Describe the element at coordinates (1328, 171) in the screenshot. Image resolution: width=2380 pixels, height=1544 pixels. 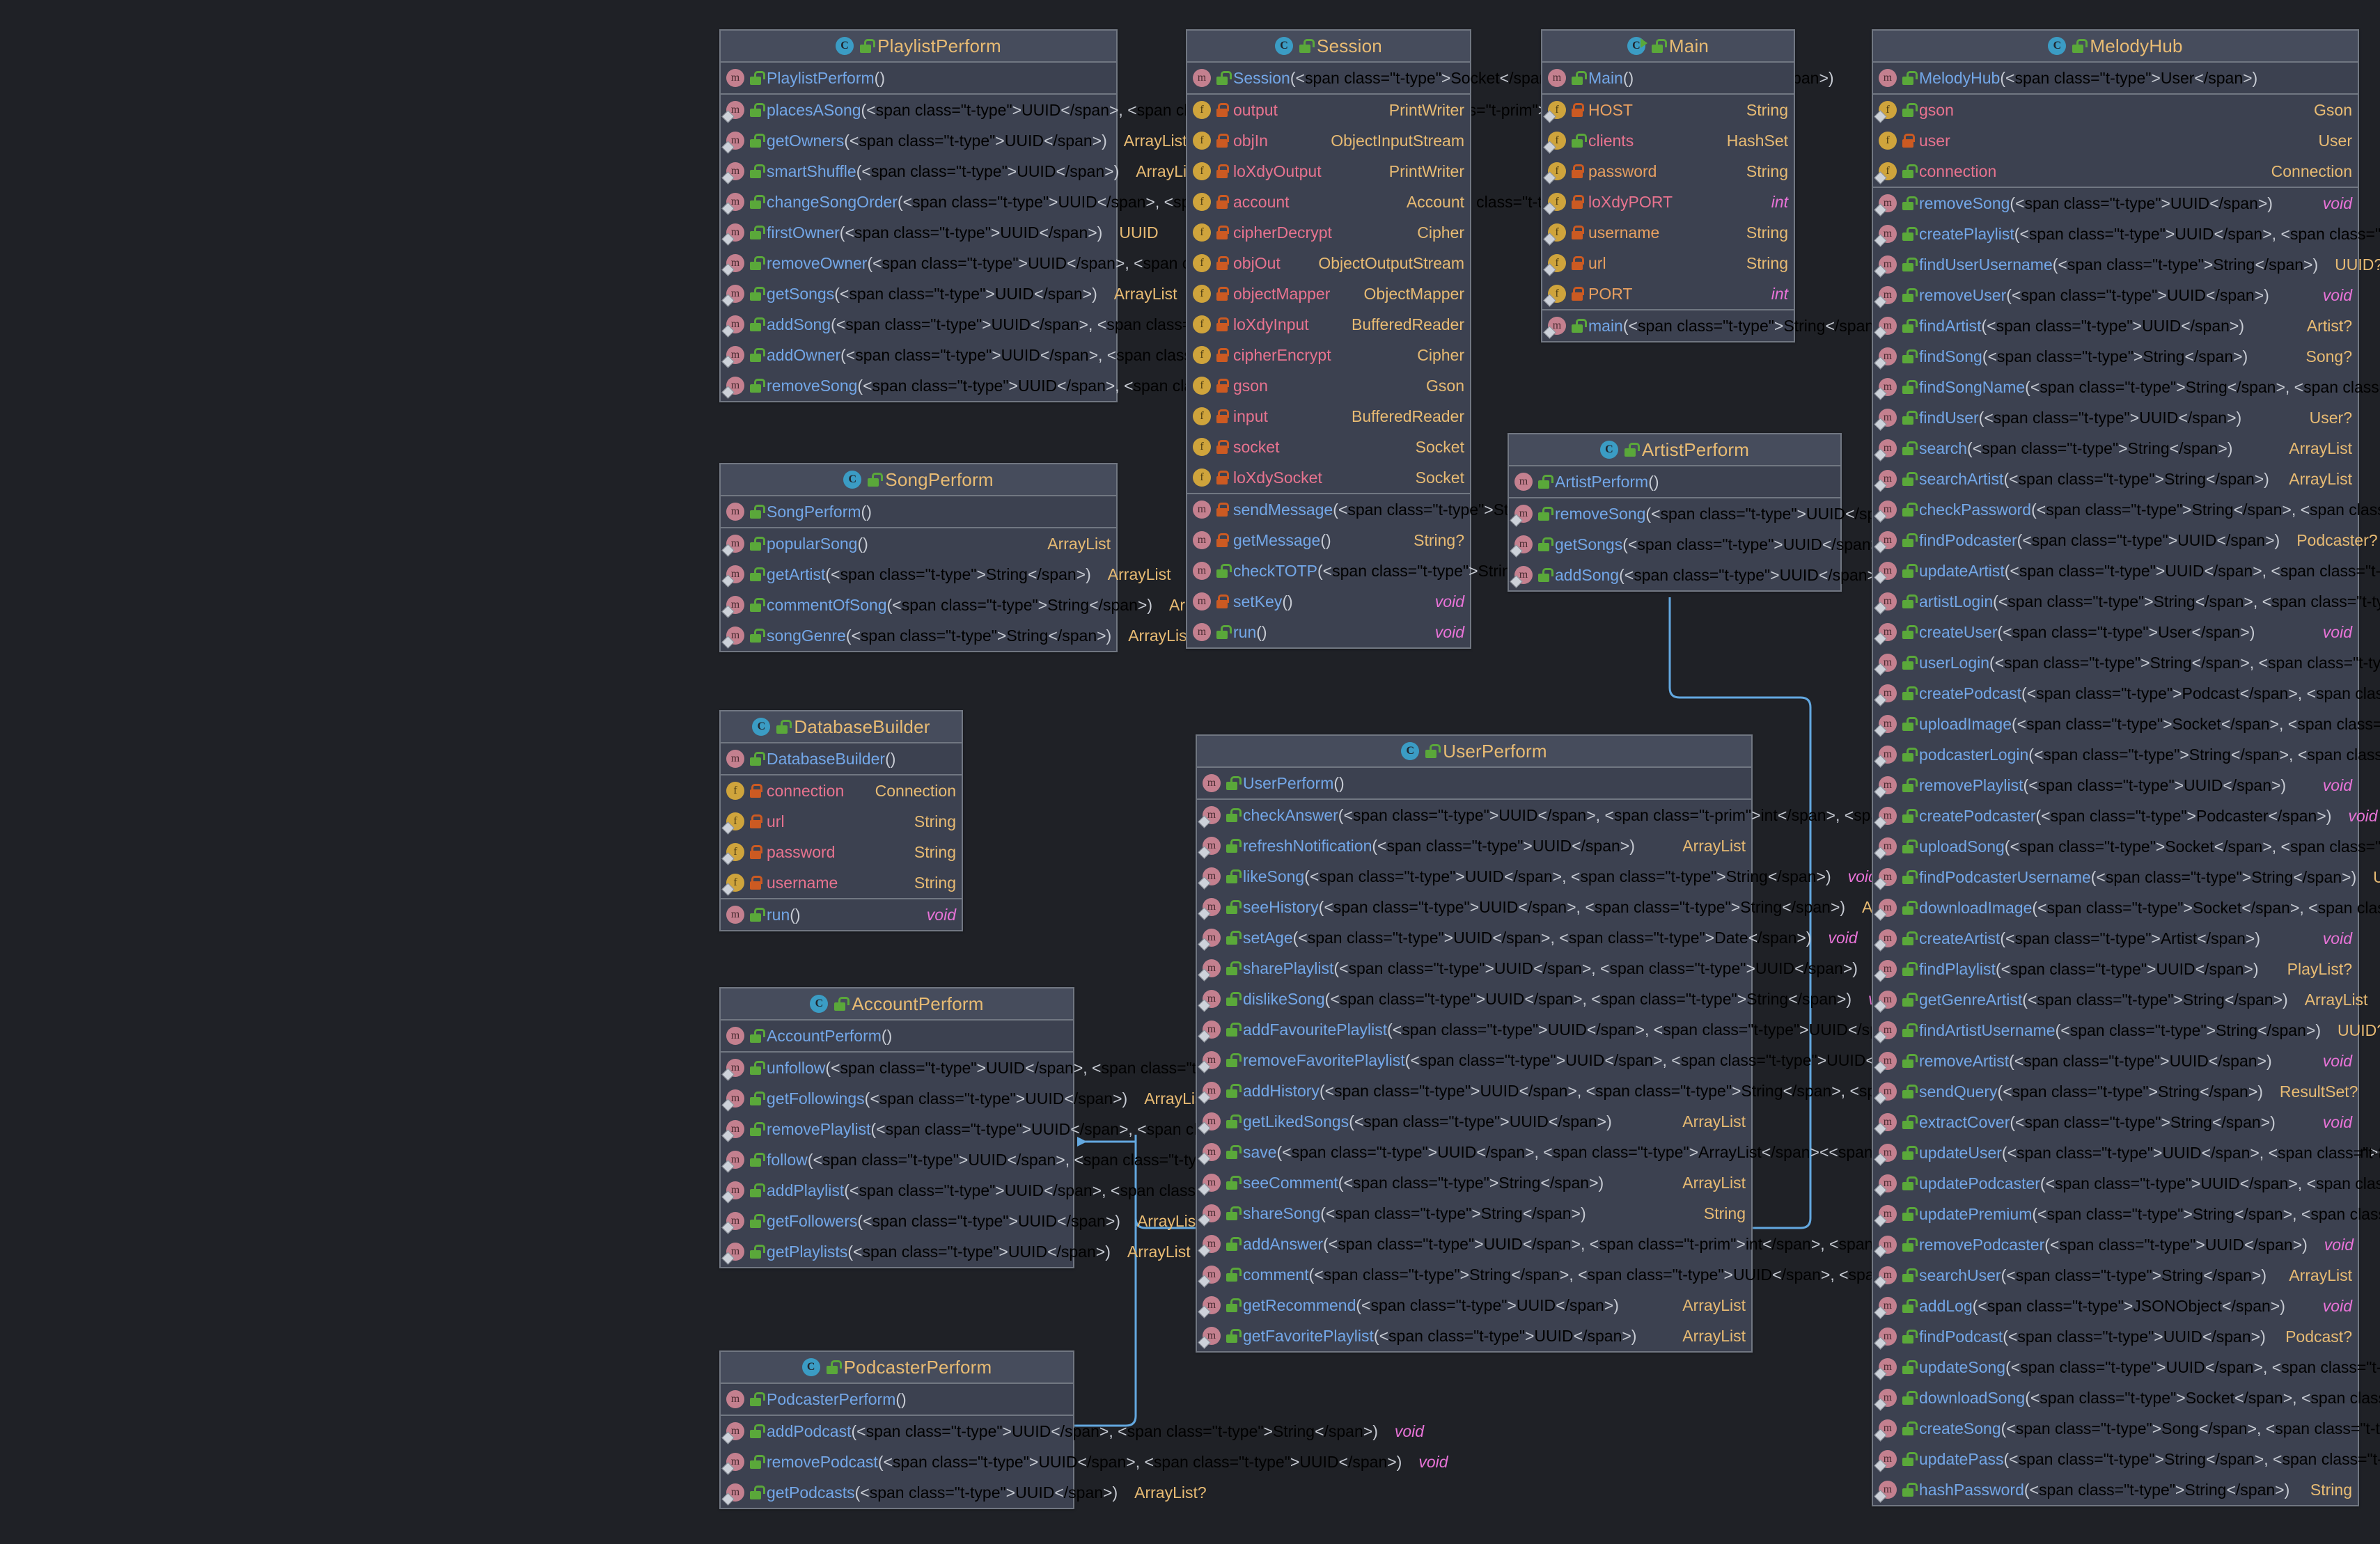
I see `field-row: loXdyOutput PrintWriter` at that location.